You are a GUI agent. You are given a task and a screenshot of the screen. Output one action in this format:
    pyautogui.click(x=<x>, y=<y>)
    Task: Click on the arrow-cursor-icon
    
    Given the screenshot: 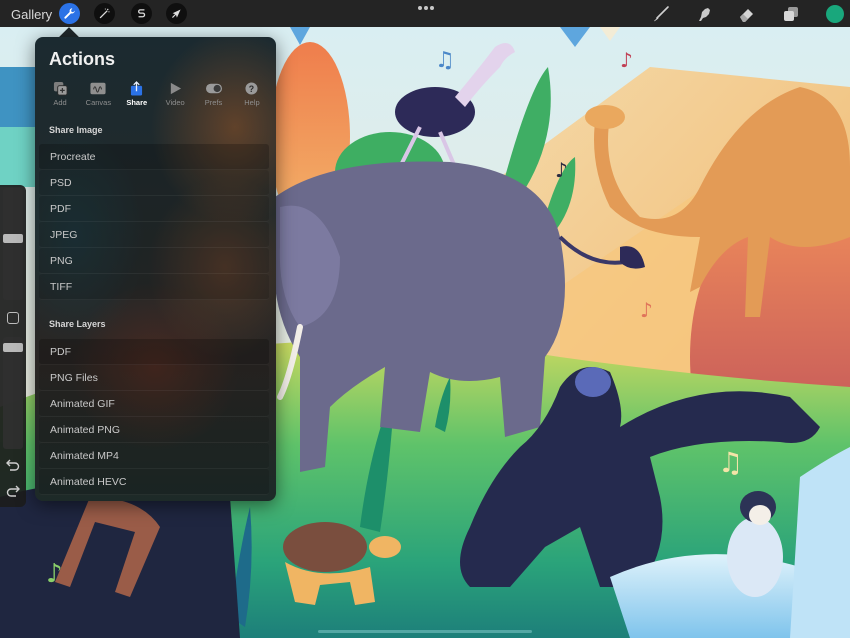 What is the action you would take?
    pyautogui.click(x=176, y=13)
    